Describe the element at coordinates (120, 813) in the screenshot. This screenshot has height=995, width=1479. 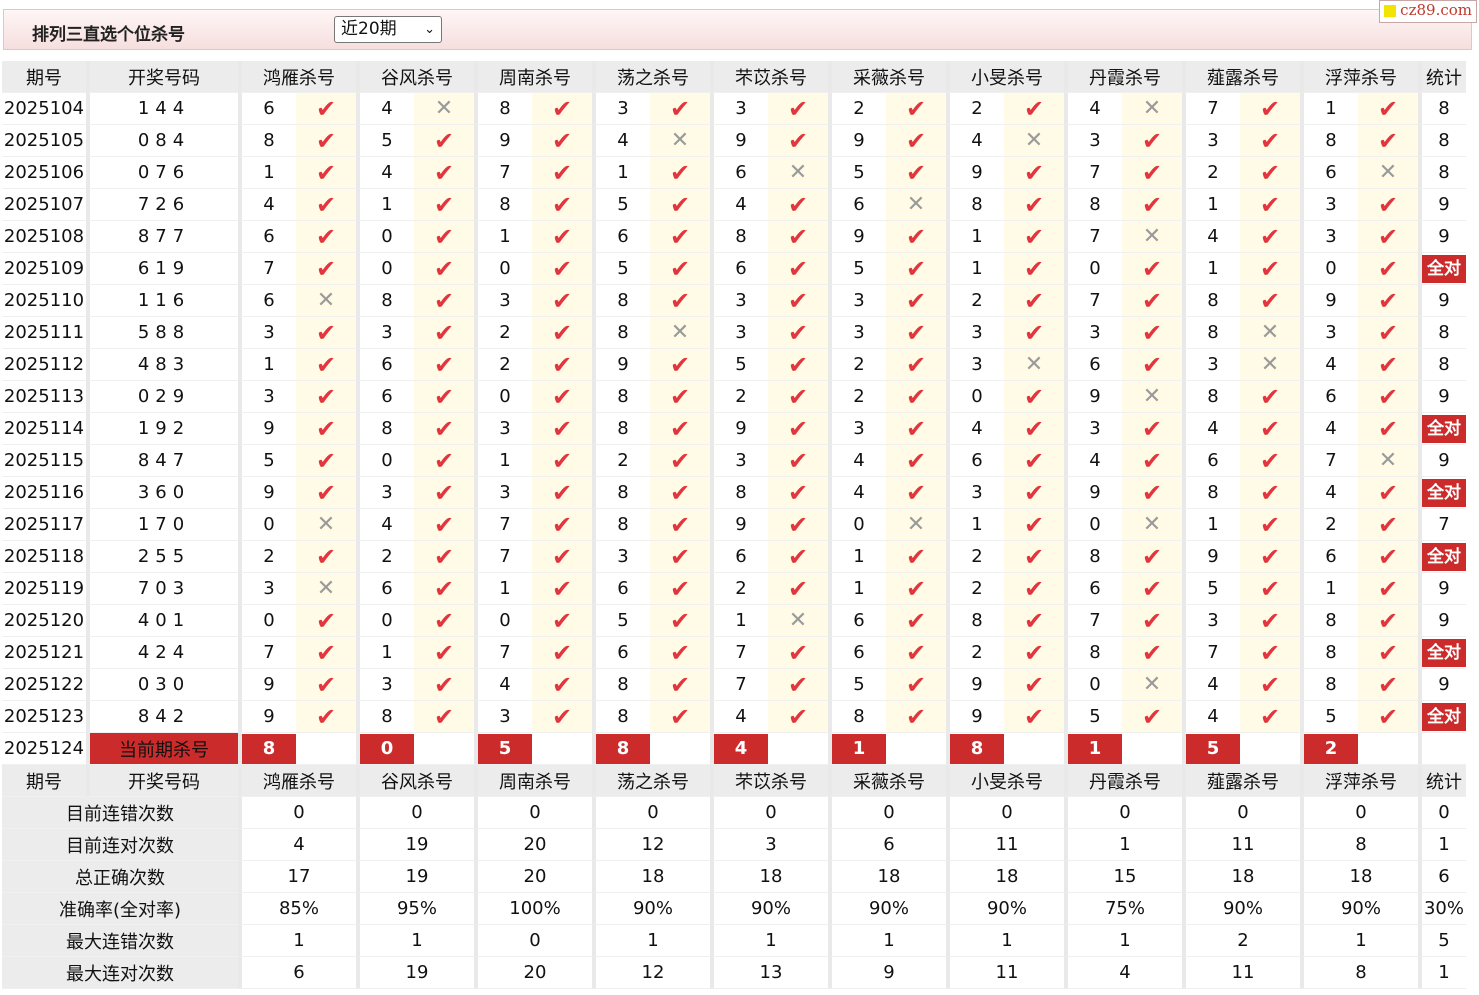
I see `stats-label: 目前连错次数` at that location.